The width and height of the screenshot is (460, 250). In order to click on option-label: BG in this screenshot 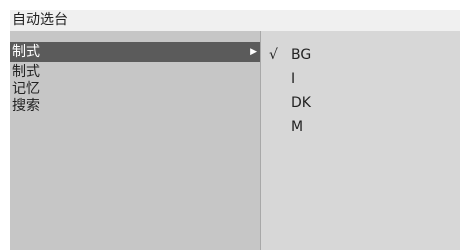, I will do `click(301, 55)`.